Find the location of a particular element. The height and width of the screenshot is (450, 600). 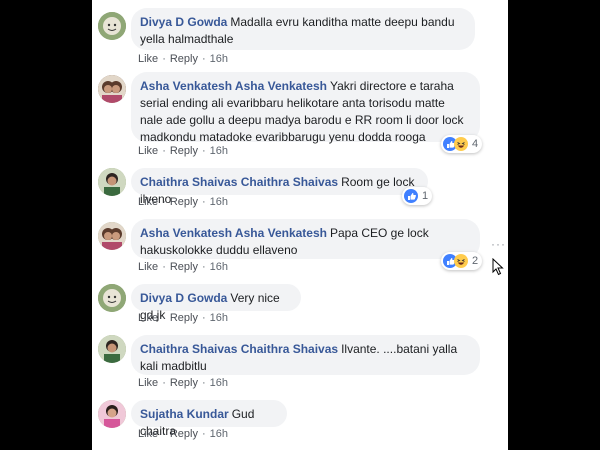

comment-bubble: Sujatha Kundar Gud chaitra is located at coordinates (209, 419).